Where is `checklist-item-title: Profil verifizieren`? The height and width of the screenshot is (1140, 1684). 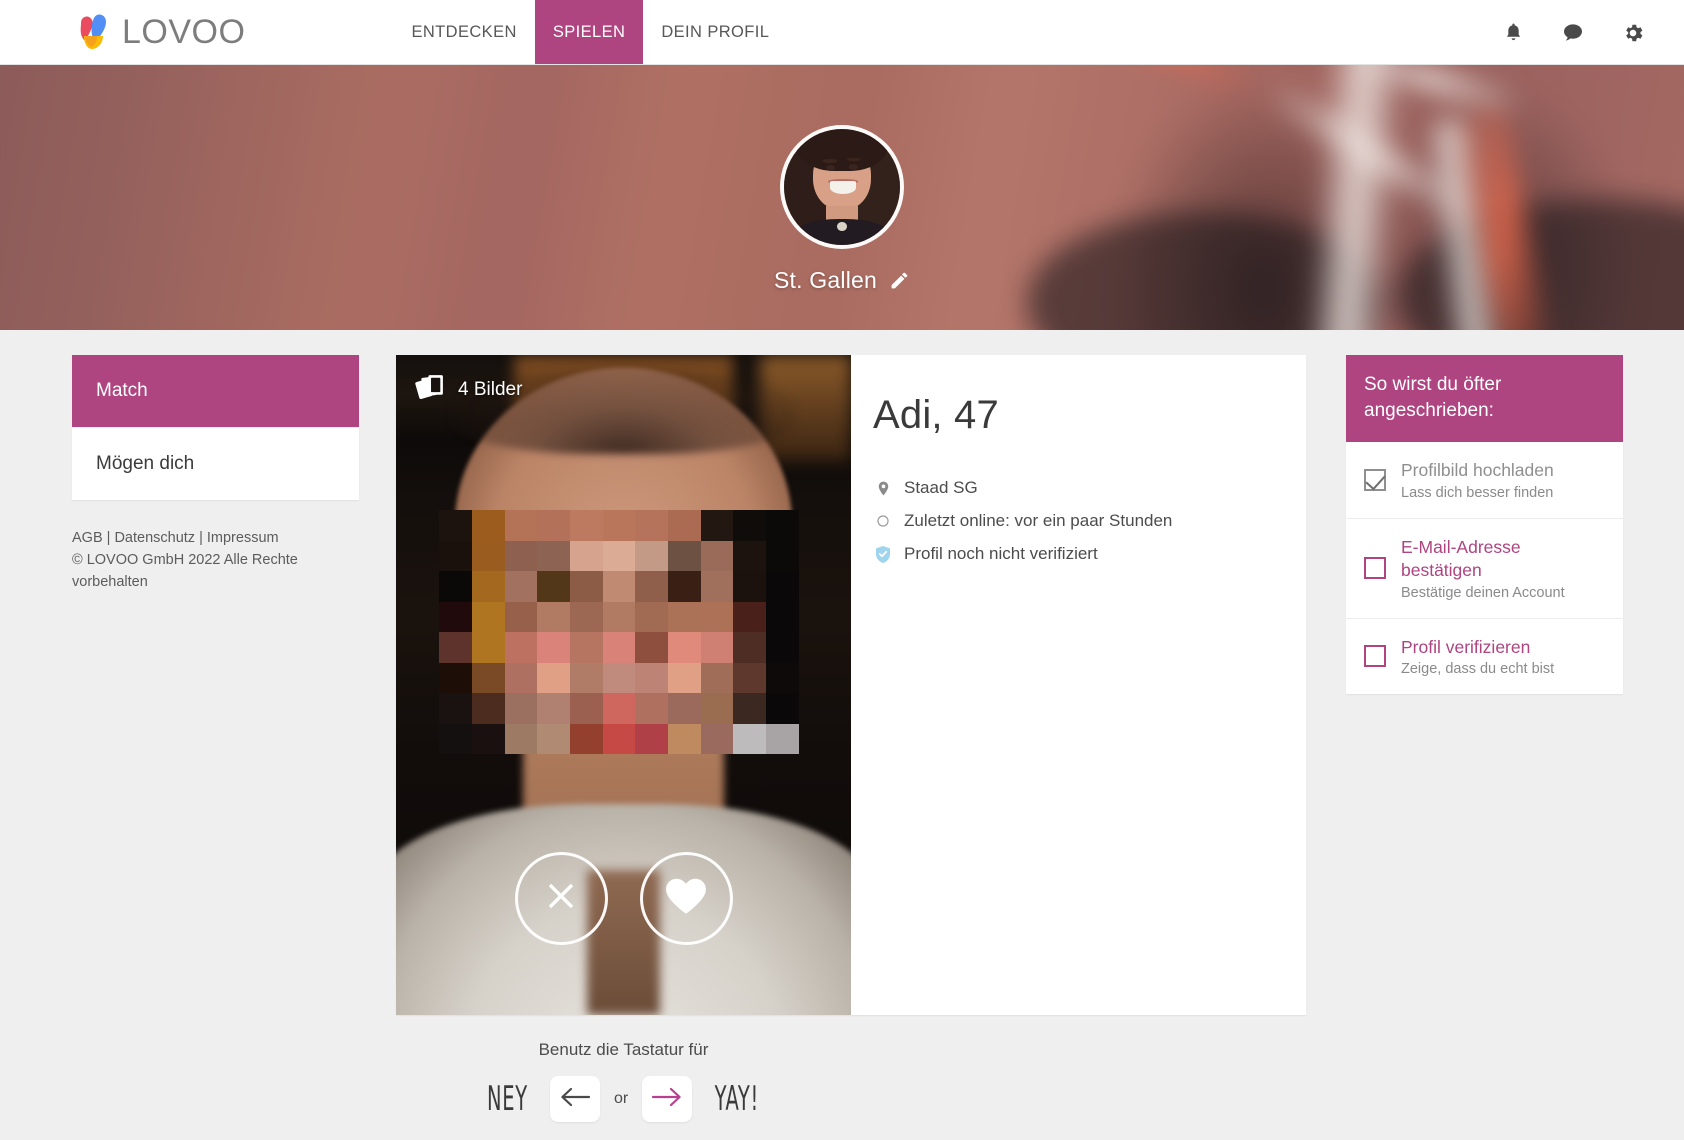
checklist-item-title: Profil verifizieren is located at coordinates (1466, 646).